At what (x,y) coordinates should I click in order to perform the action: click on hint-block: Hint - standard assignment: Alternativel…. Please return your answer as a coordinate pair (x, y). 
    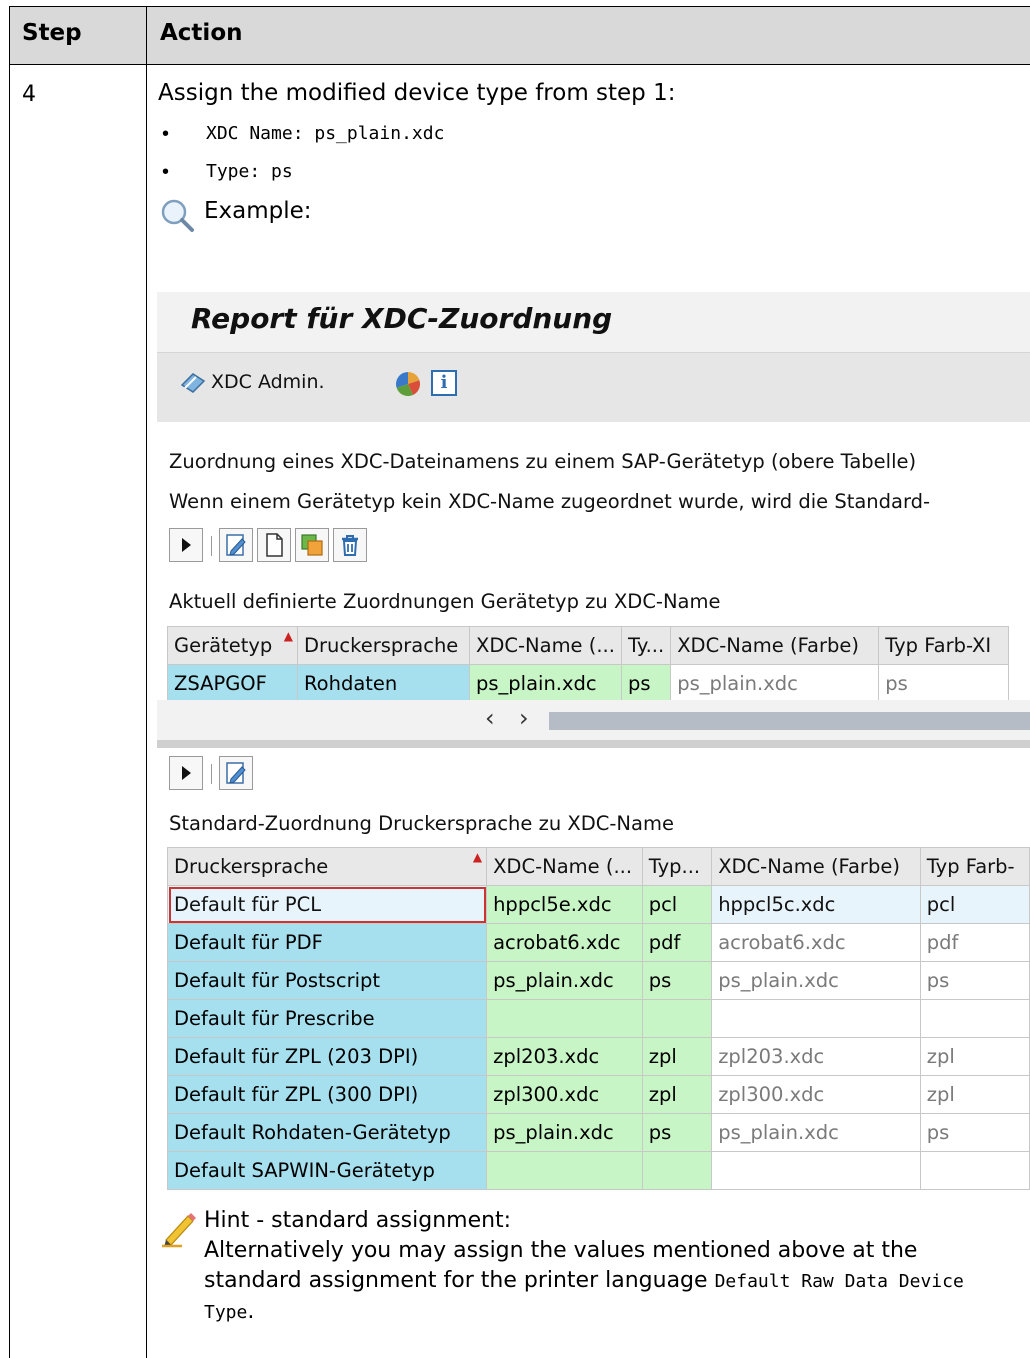
    Looking at the image, I should click on (590, 1267).